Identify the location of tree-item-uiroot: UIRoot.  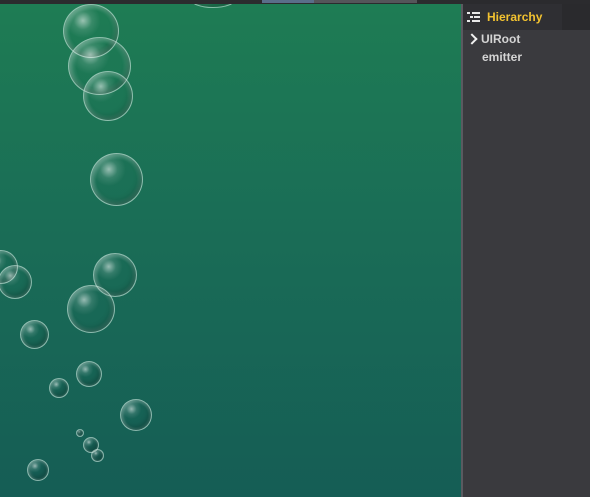
(491, 39).